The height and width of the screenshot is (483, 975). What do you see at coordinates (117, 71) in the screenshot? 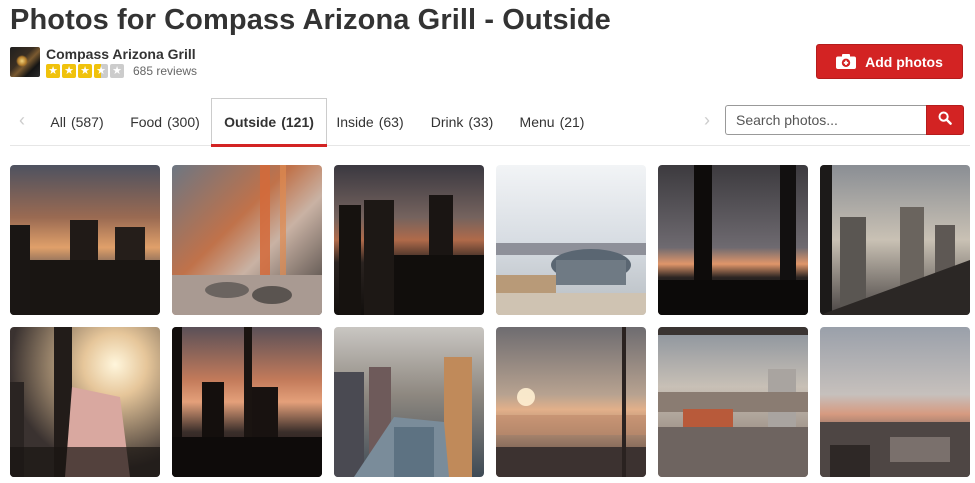
I see `empty-star-icon: ★` at bounding box center [117, 71].